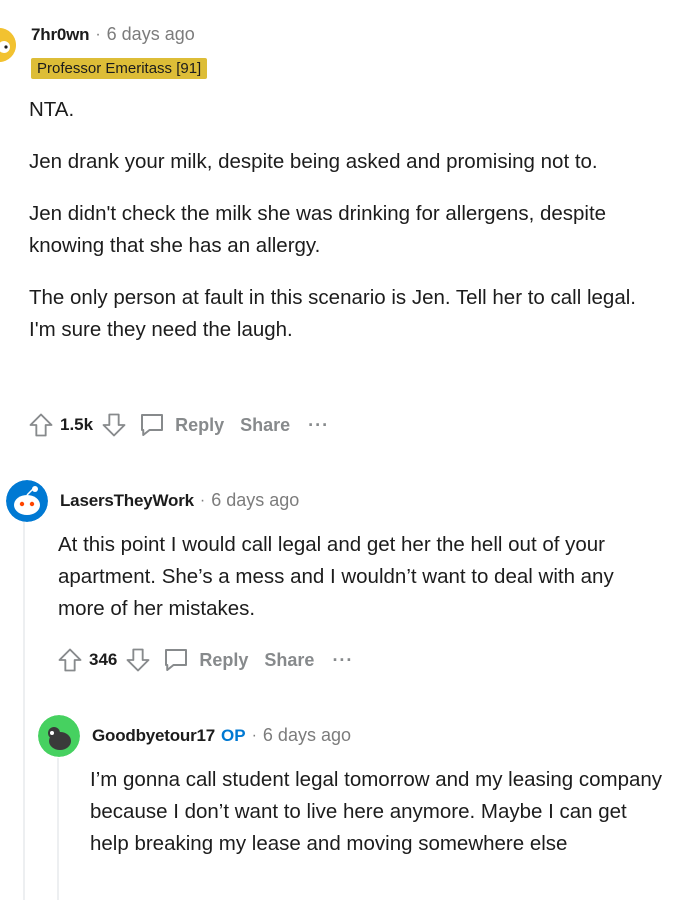  Describe the element at coordinates (233, 735) in the screenshot. I see `op-badge: OP` at that location.